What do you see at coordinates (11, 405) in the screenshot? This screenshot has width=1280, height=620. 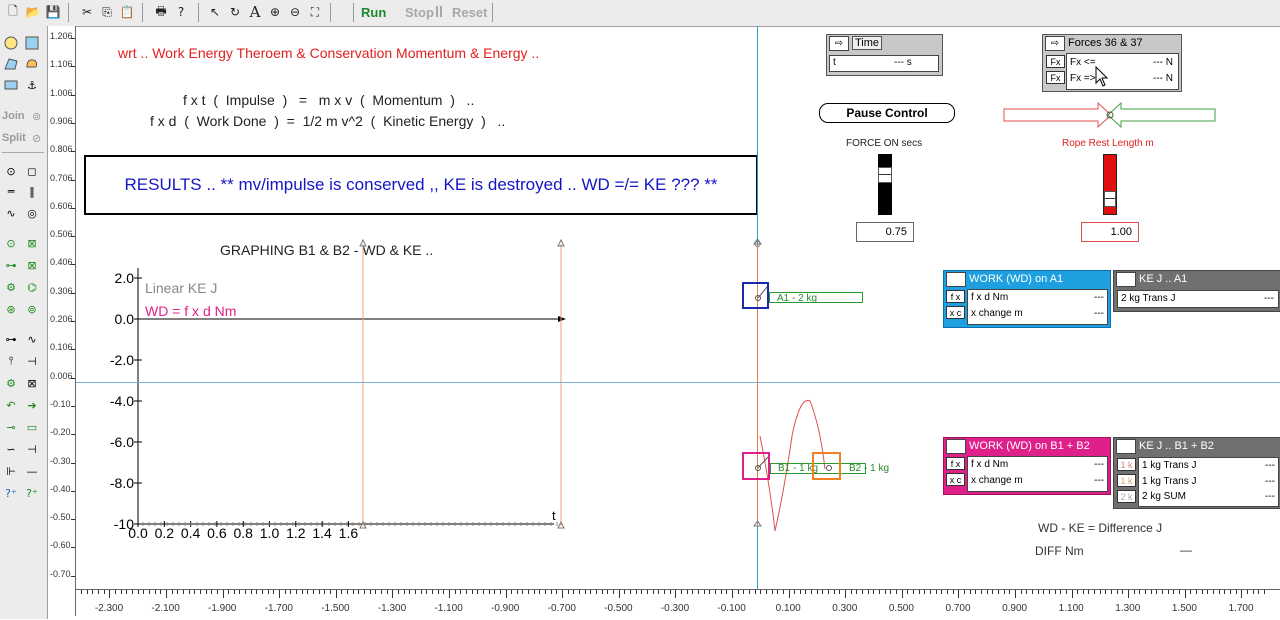 I see `torque-icon: ↶` at bounding box center [11, 405].